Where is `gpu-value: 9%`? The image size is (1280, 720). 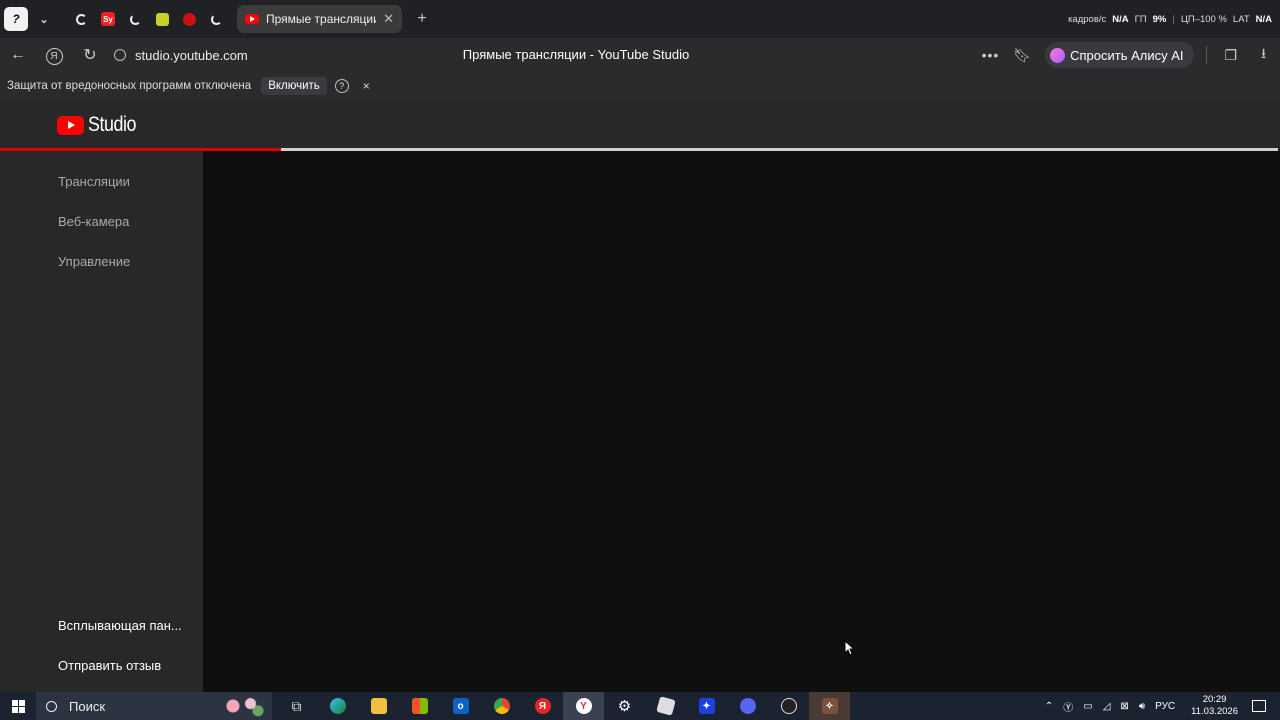 gpu-value: 9% is located at coordinates (1159, 19).